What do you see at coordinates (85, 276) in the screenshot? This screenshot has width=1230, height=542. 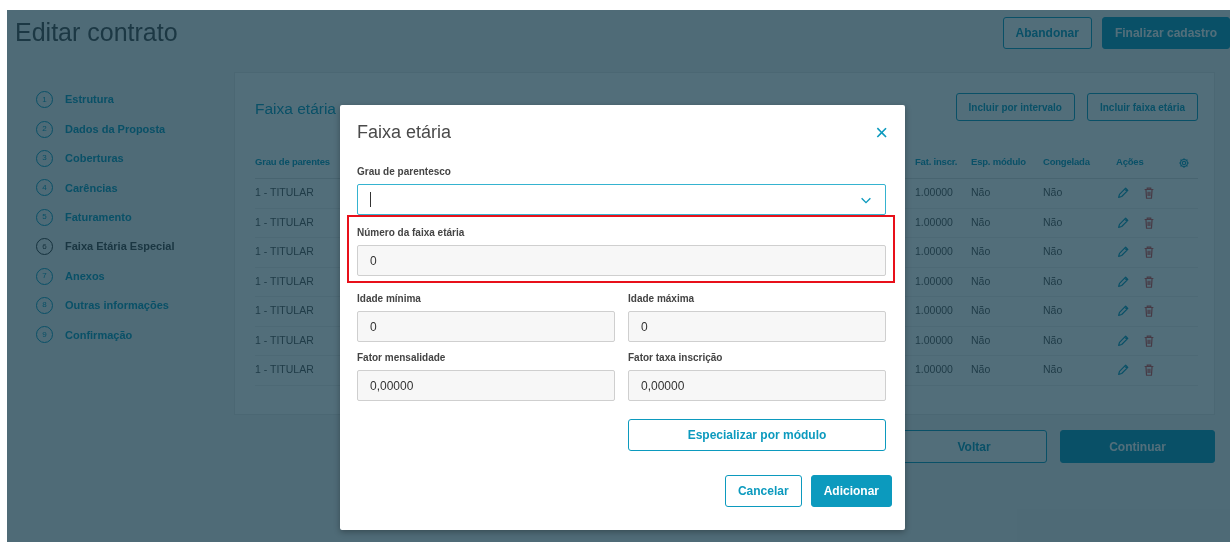 I see `step-label: Anexos` at bounding box center [85, 276].